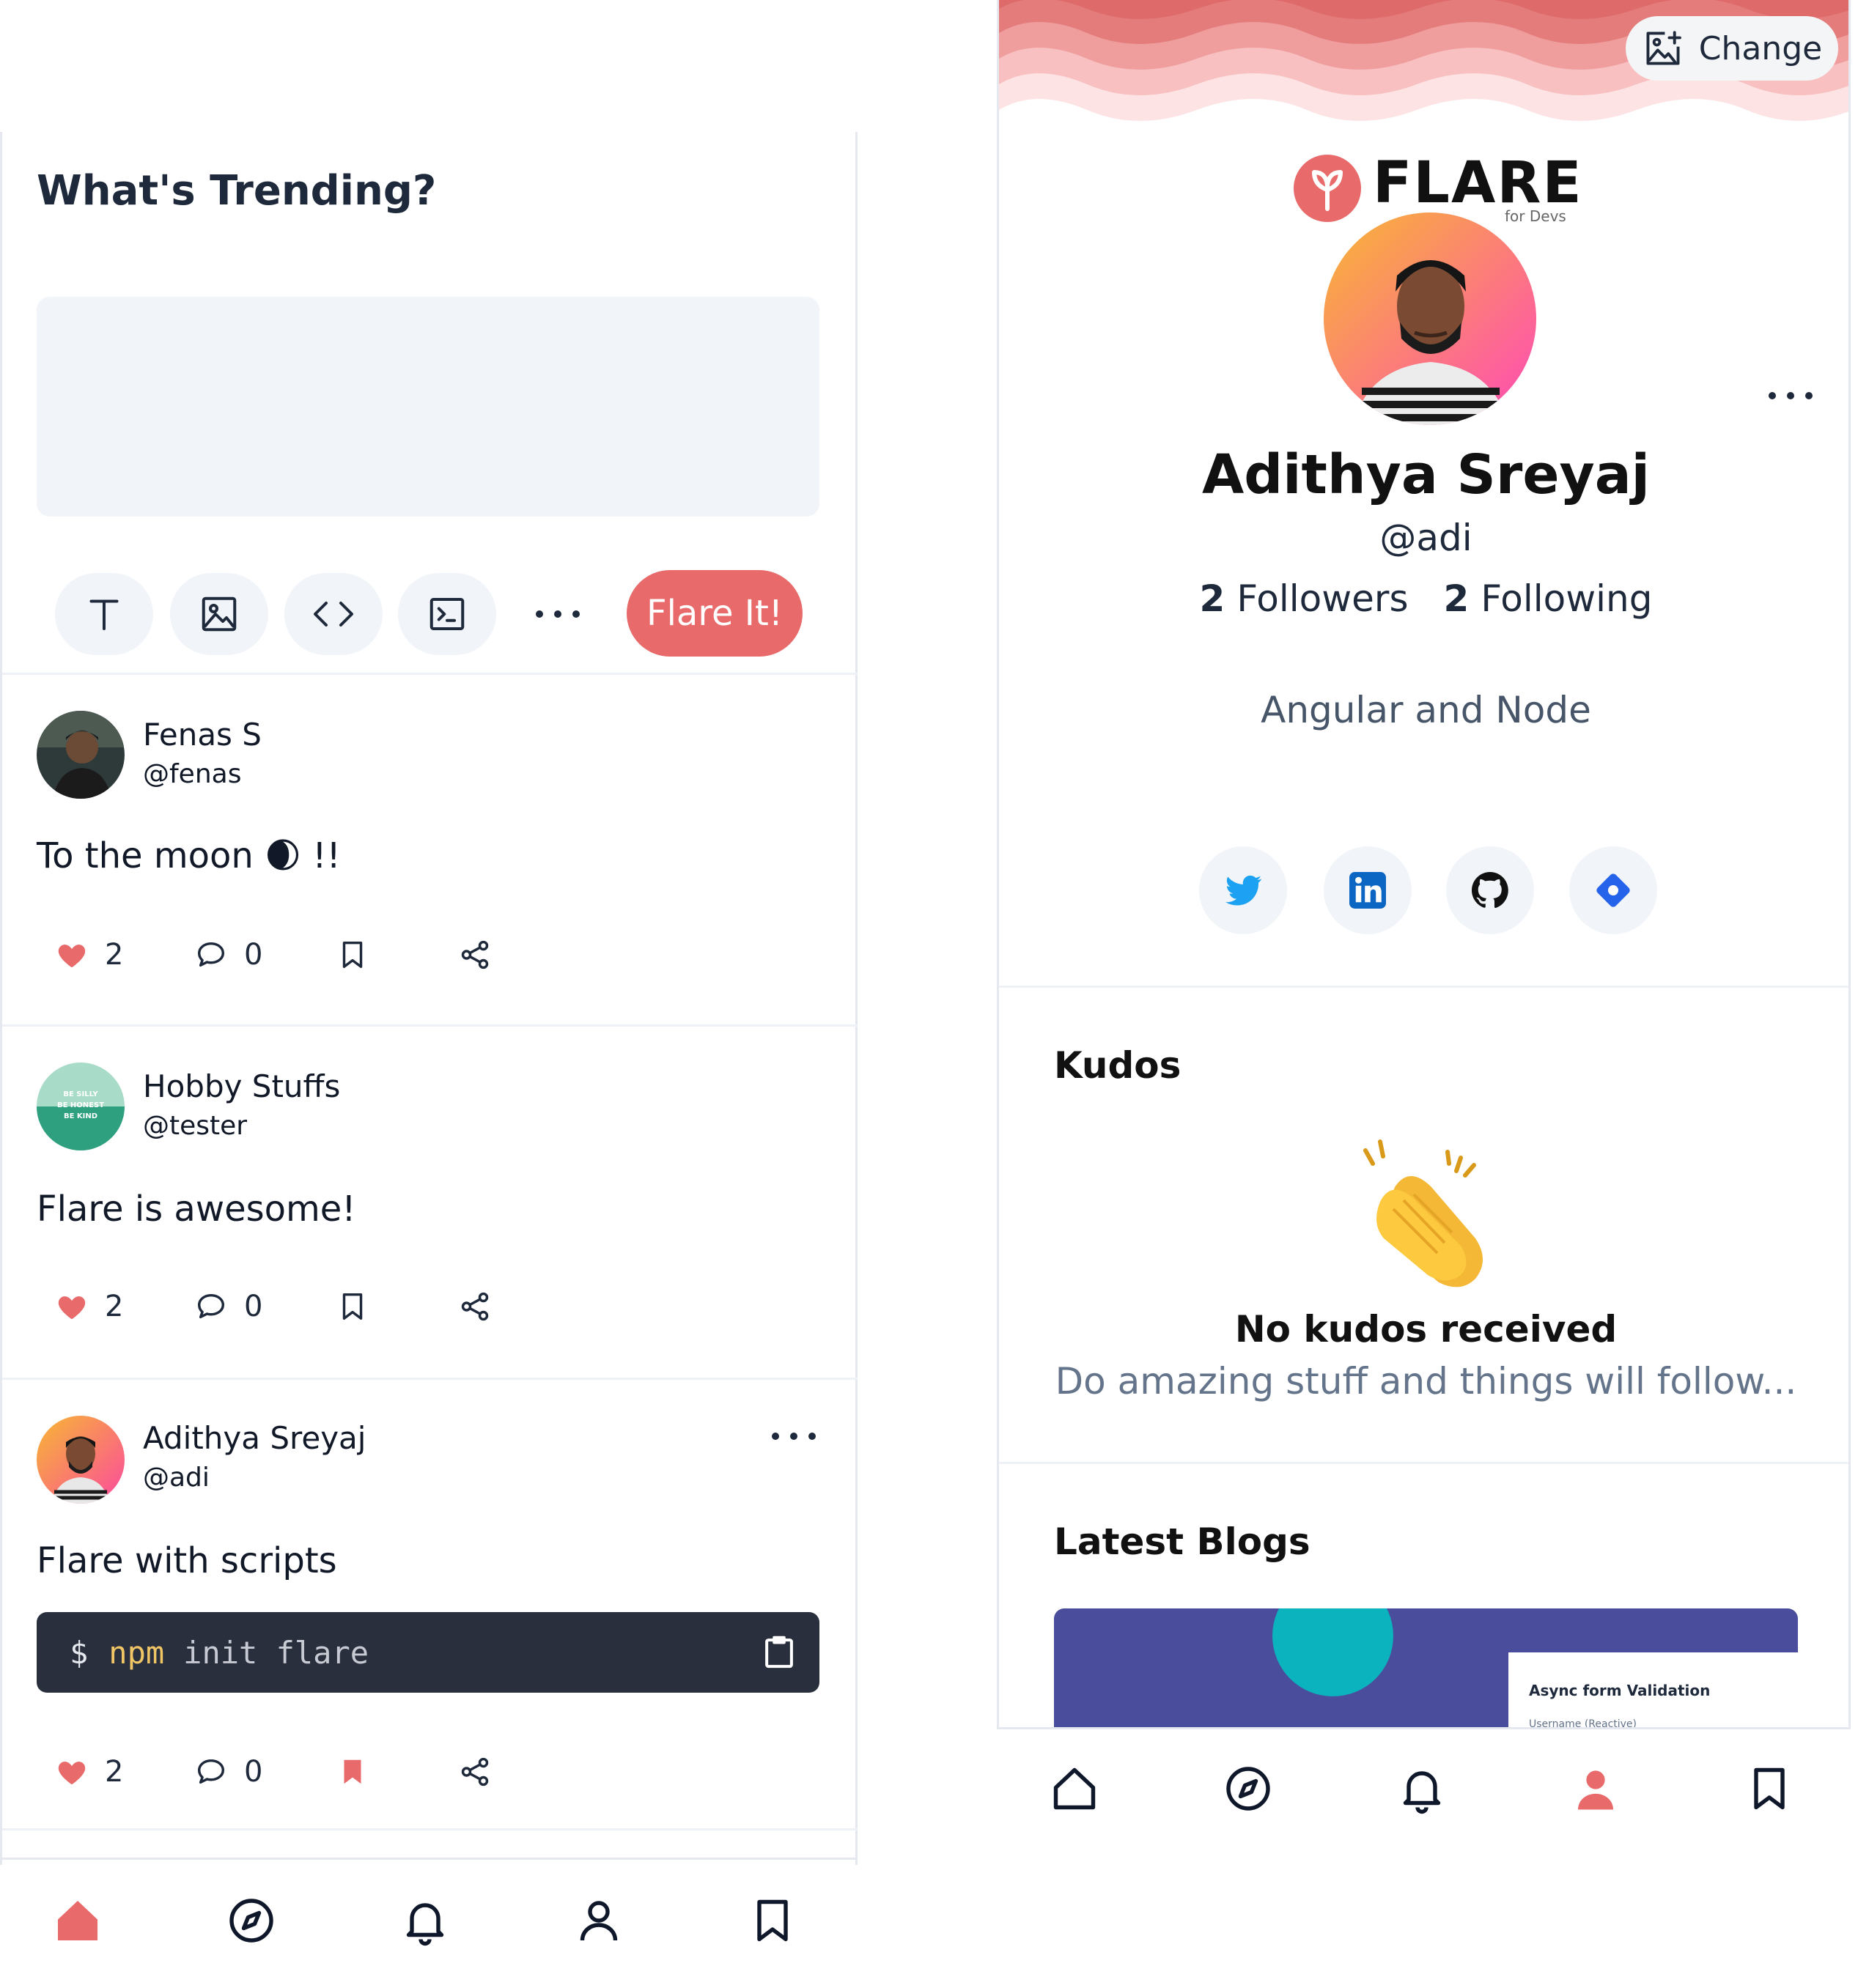  I want to click on devto-icon, so click(1613, 890).